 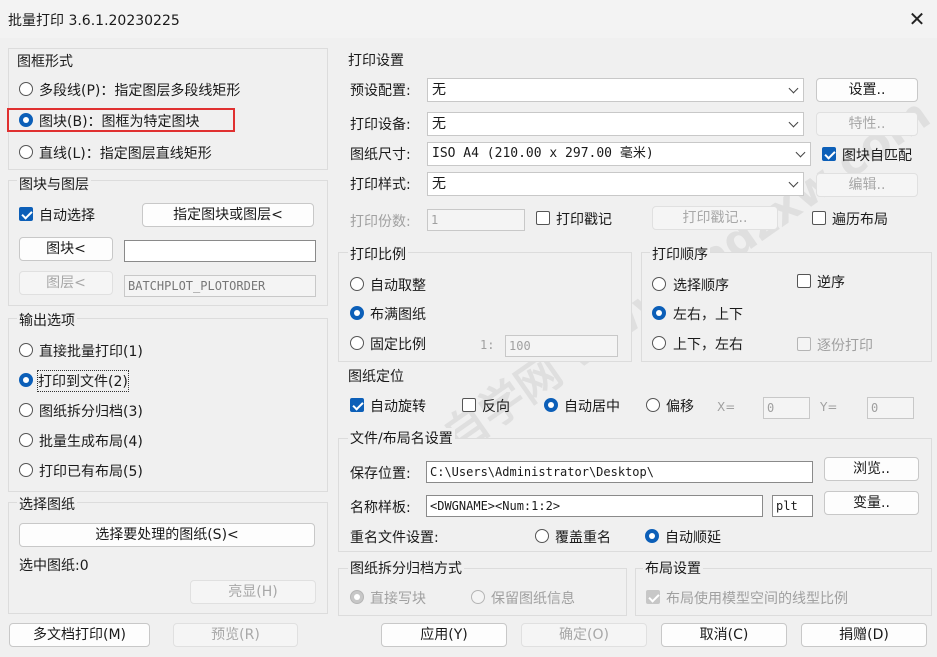 I want to click on ratio-field: 100, so click(x=561, y=346).